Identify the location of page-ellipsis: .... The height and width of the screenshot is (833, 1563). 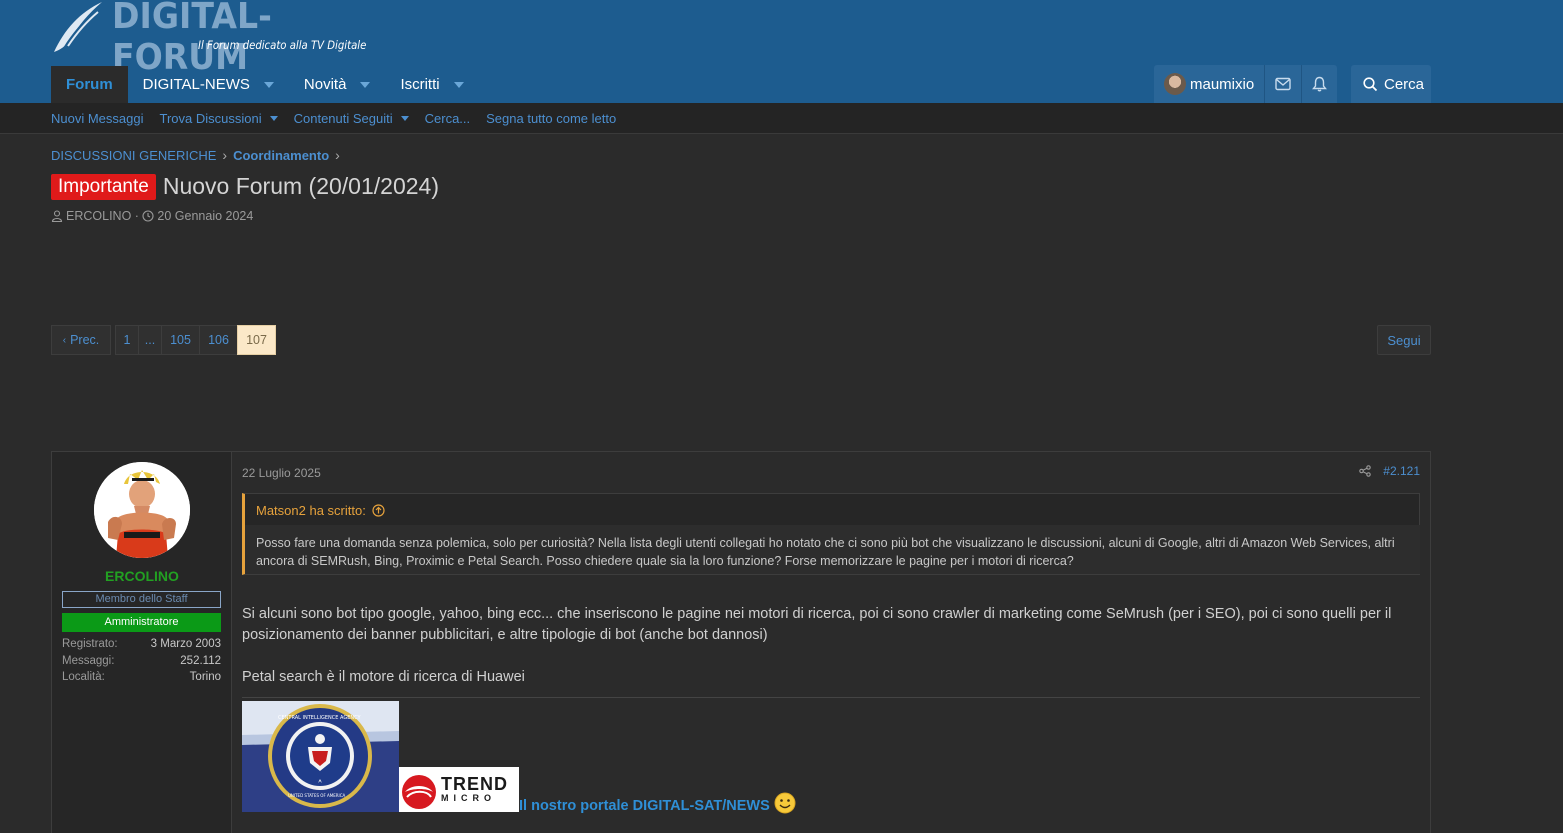
(150, 340).